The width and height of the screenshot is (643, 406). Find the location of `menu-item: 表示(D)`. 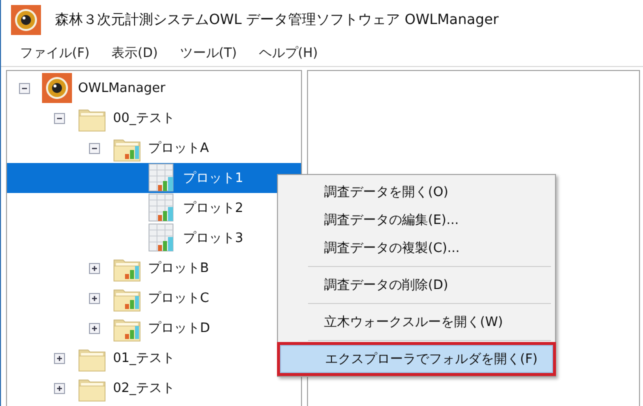

menu-item: 表示(D) is located at coordinates (134, 53).